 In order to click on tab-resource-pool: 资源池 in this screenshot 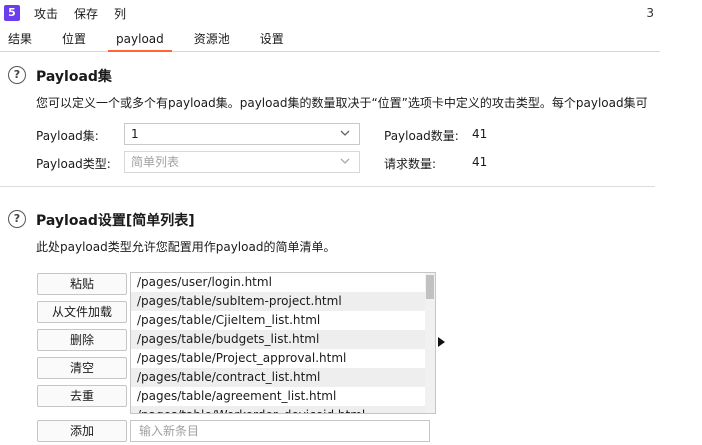, I will do `click(212, 40)`.